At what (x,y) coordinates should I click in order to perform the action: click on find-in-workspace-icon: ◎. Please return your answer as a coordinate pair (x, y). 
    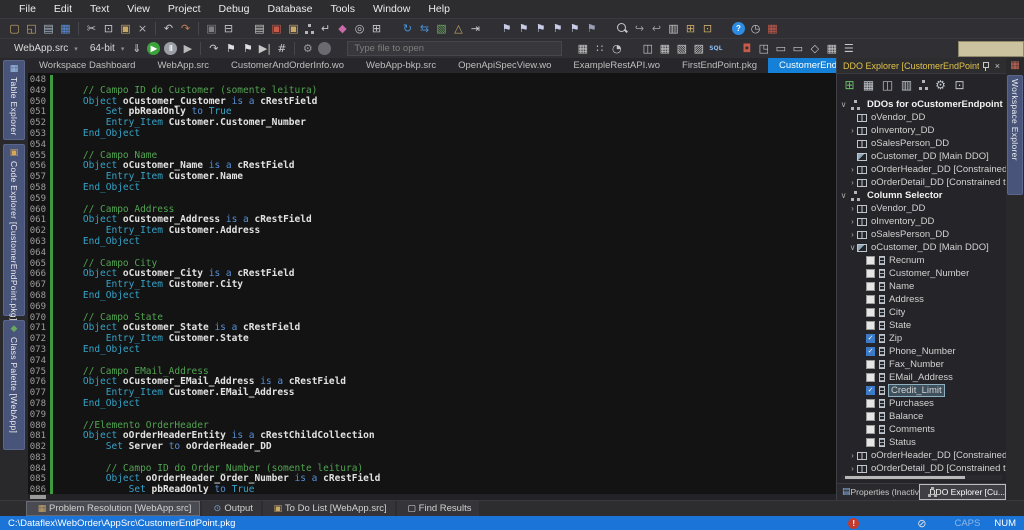
    Looking at the image, I should click on (359, 29).